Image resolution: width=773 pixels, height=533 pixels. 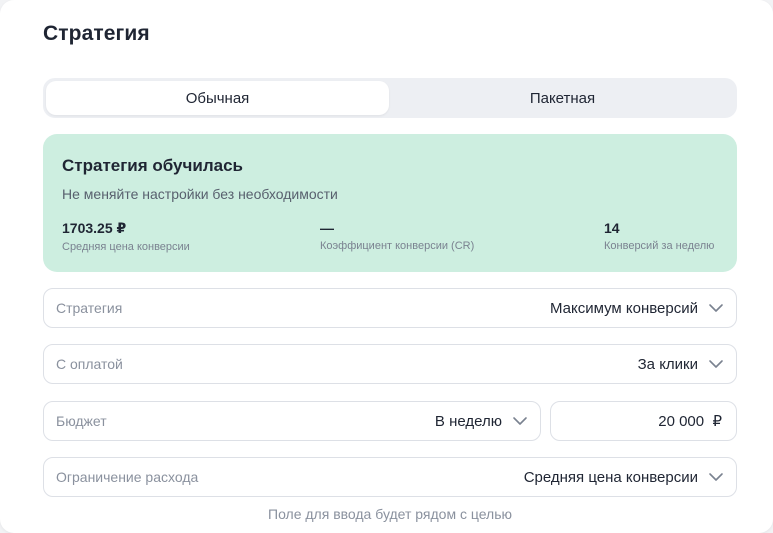 I want to click on metric-value: 14, so click(x=612, y=228).